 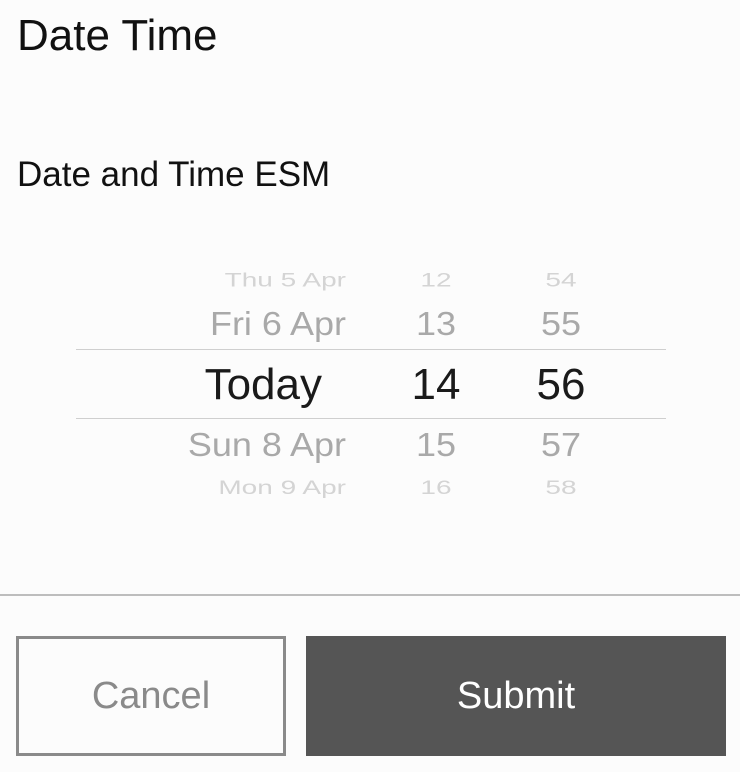 I want to click on cancel-button: Cancel, so click(x=151, y=696).